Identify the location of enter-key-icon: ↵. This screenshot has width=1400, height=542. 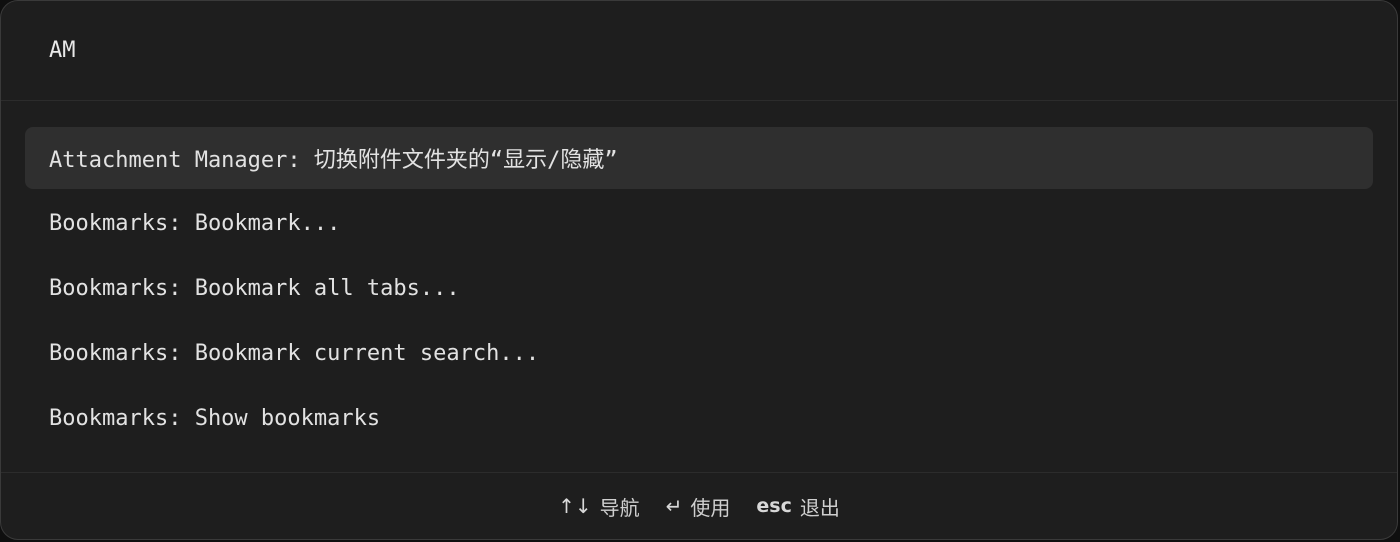
(674, 506).